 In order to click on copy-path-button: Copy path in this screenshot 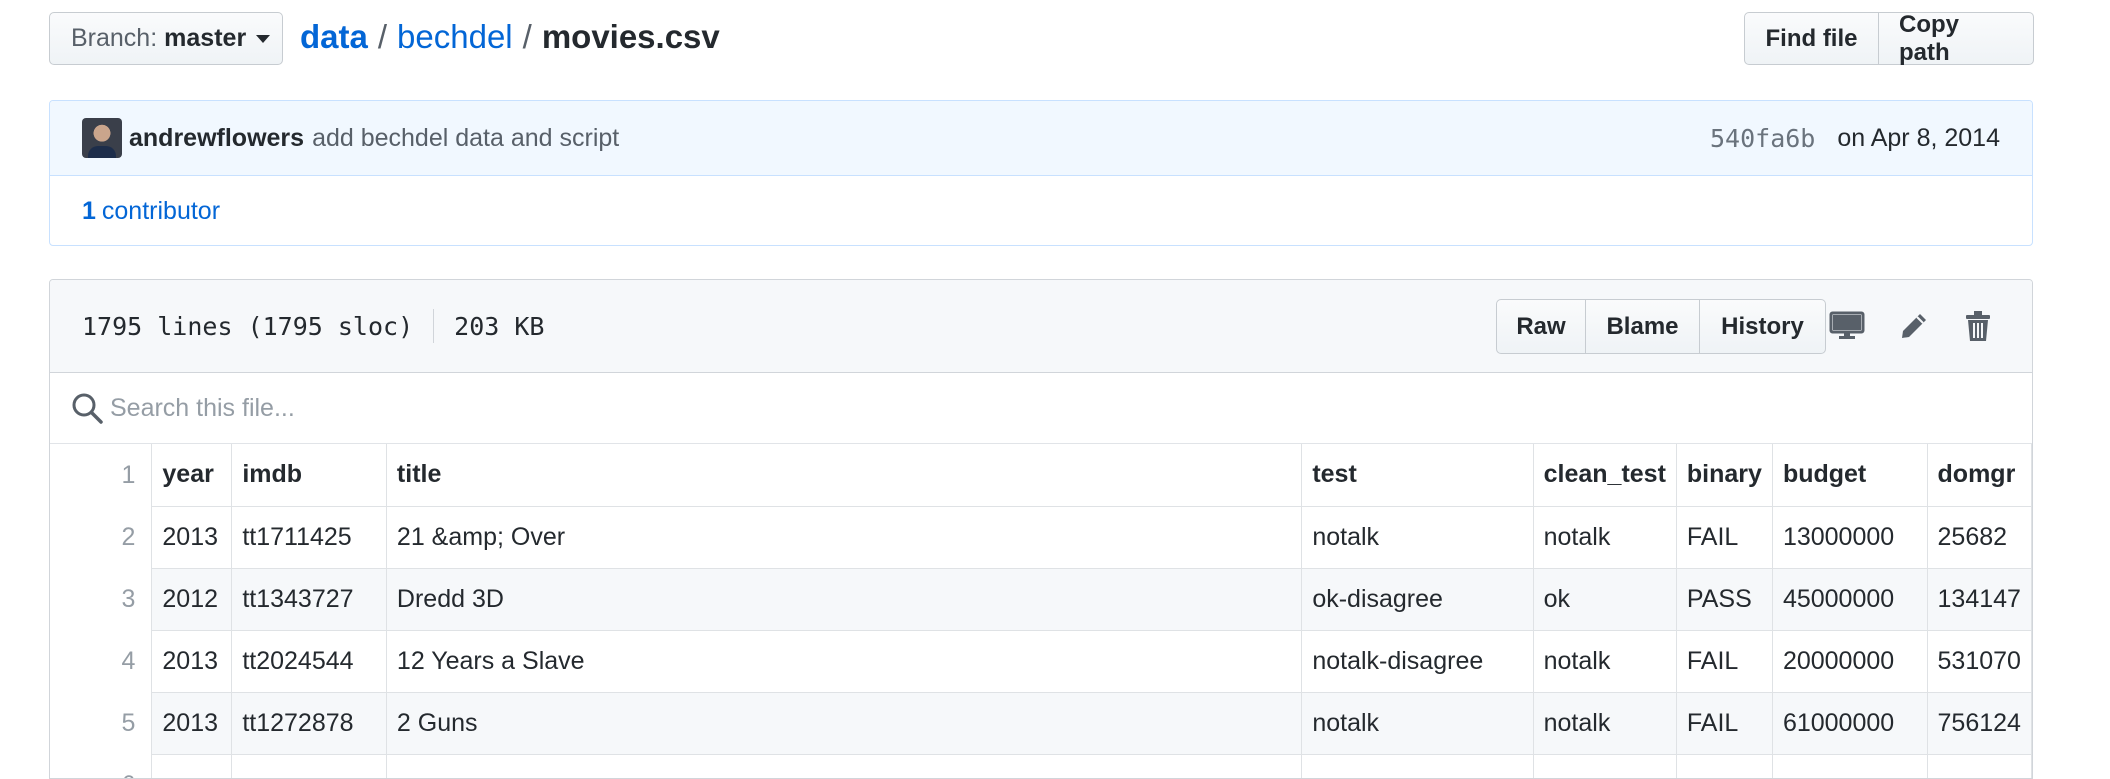, I will do `click(1956, 38)`.